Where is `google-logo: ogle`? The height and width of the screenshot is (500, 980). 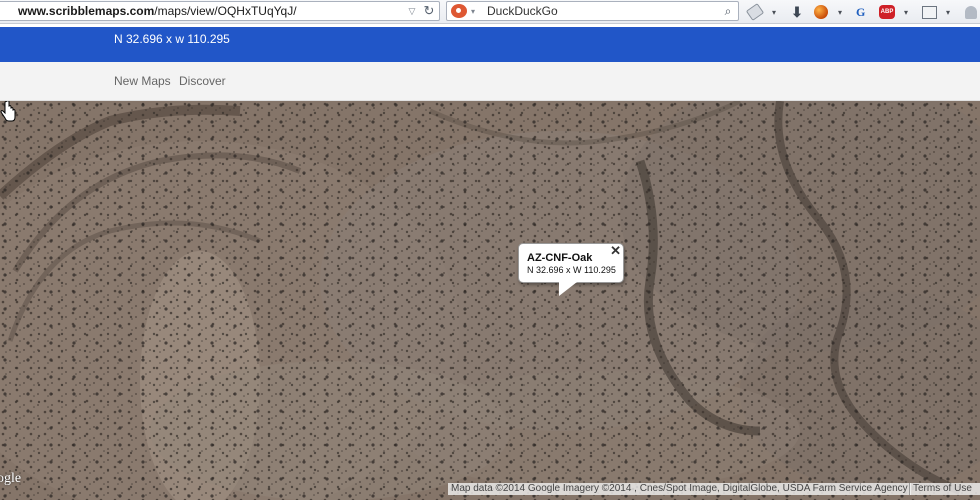
google-logo: ogle is located at coordinates (10, 479).